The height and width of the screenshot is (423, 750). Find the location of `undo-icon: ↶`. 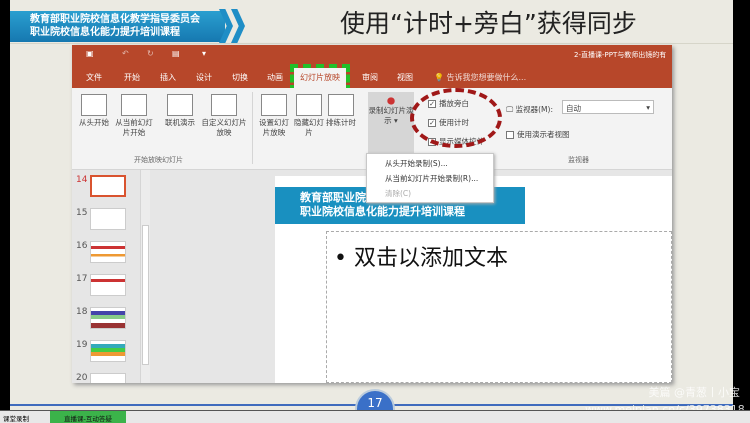

undo-icon: ↶ is located at coordinates (125, 53).